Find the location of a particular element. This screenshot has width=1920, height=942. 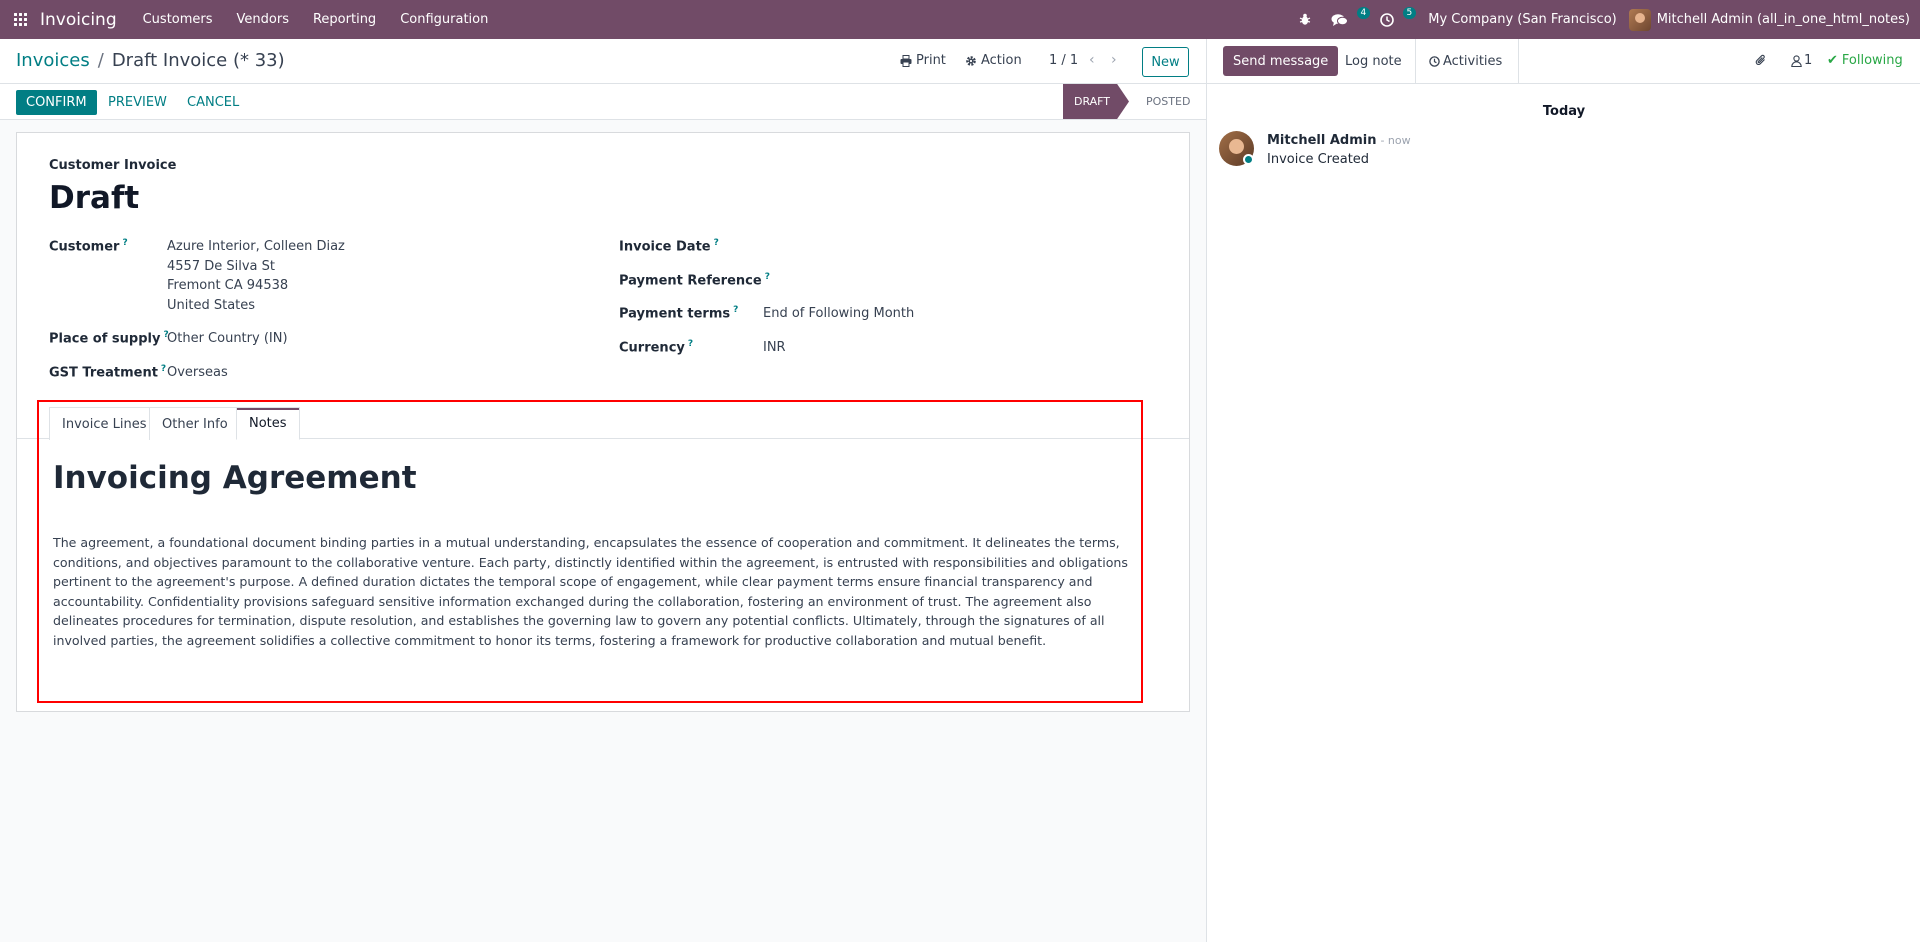

activities-clock-icon: 5 is located at coordinates (1393, 19).